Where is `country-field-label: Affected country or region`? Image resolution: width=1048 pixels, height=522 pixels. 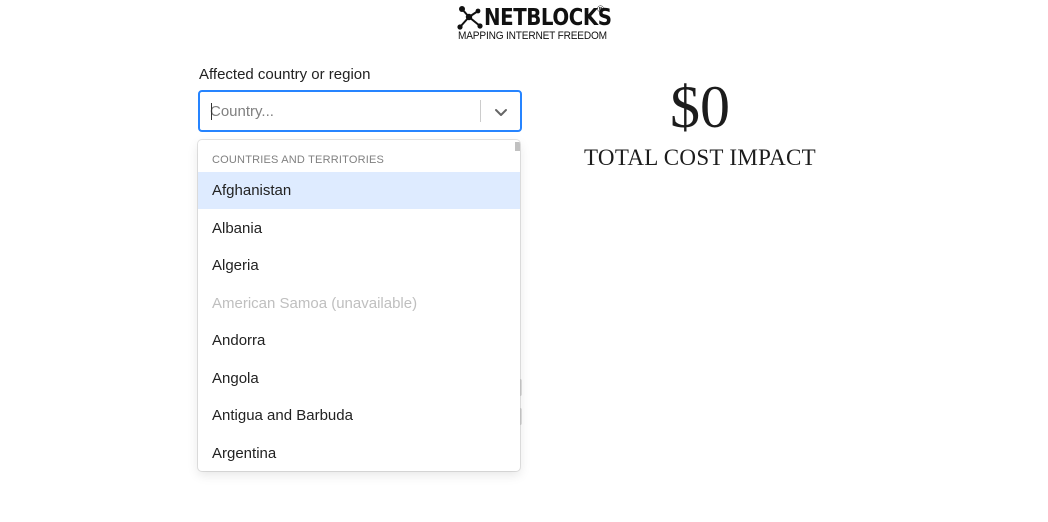
country-field-label: Affected country or region is located at coordinates (285, 74).